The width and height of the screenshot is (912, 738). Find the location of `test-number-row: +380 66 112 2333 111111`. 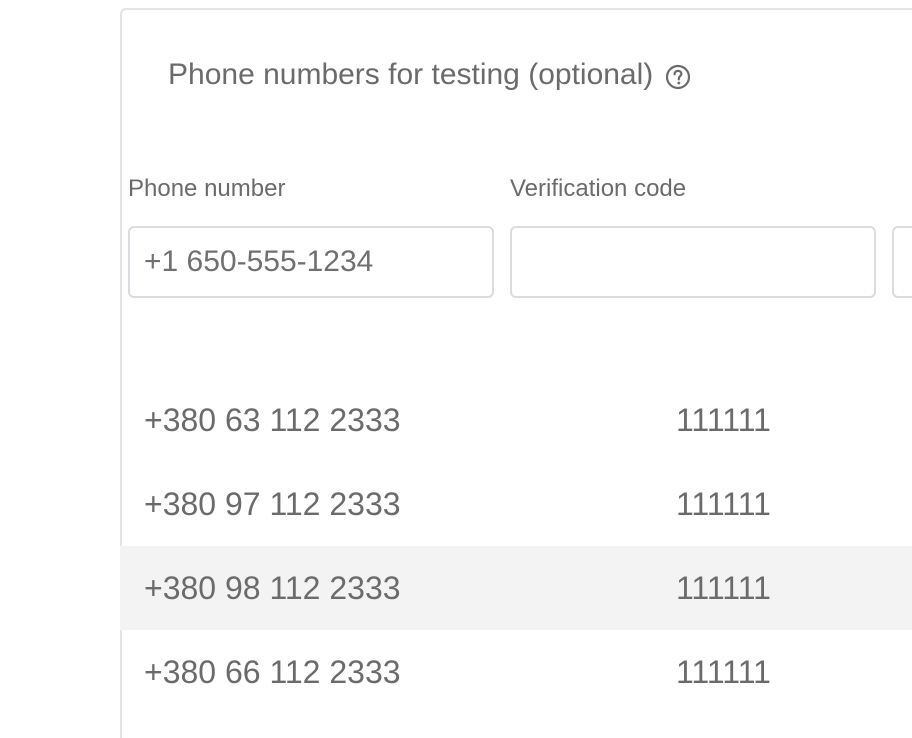

test-number-row: +380 66 112 2333 111111 is located at coordinates (516, 672).